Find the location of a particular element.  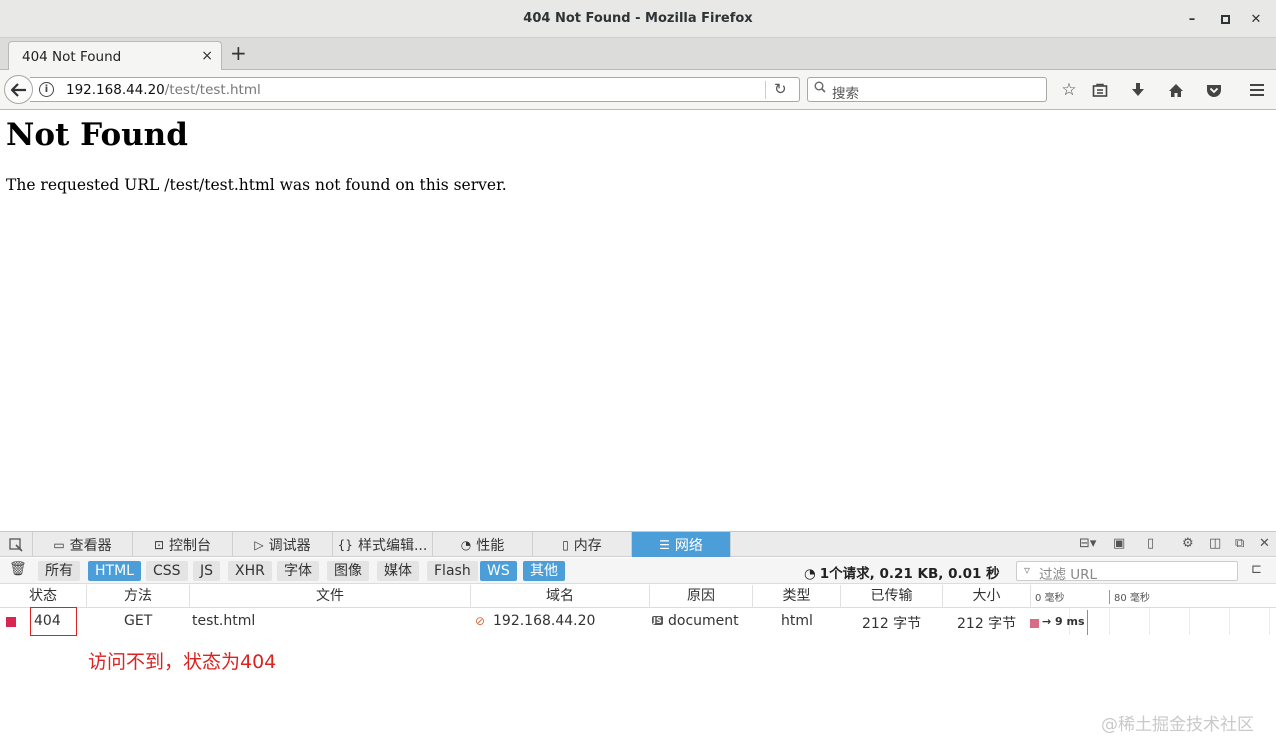

performance-icon: ◔ is located at coordinates (466, 544).